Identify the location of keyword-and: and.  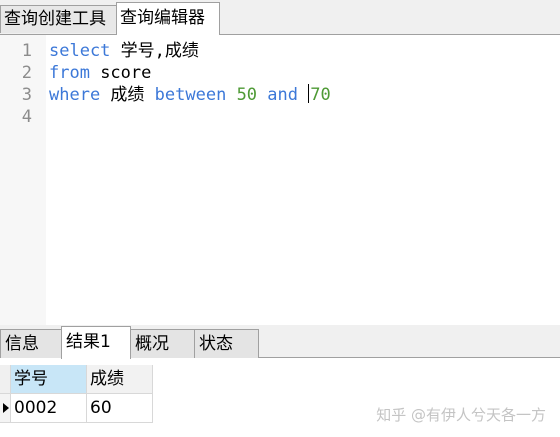
(283, 95).